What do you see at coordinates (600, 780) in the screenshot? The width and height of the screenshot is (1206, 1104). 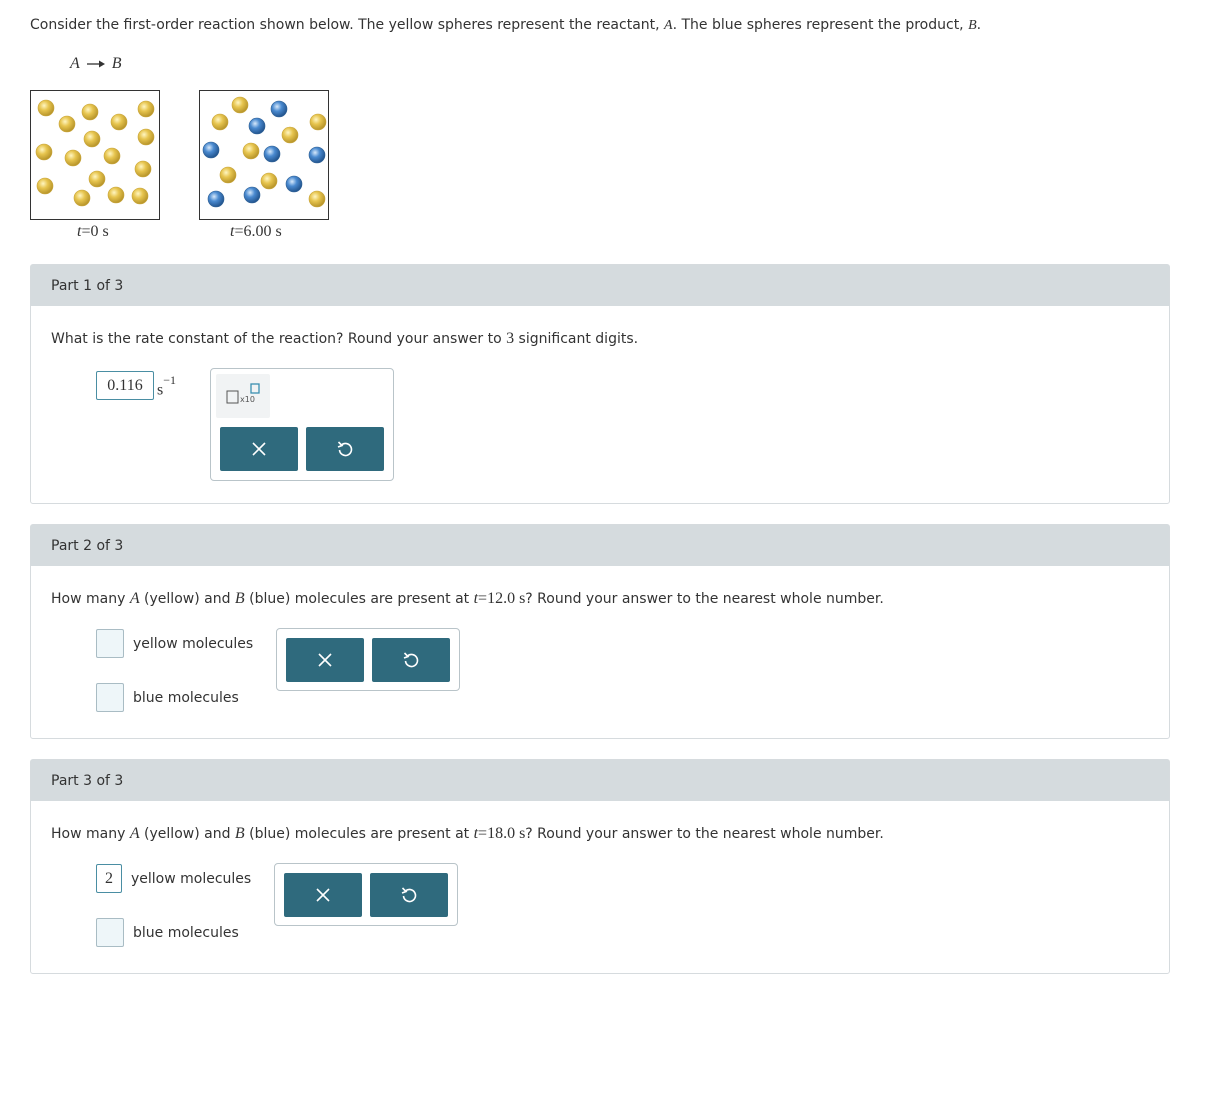 I see `part3-header: Part 3 of 3` at bounding box center [600, 780].